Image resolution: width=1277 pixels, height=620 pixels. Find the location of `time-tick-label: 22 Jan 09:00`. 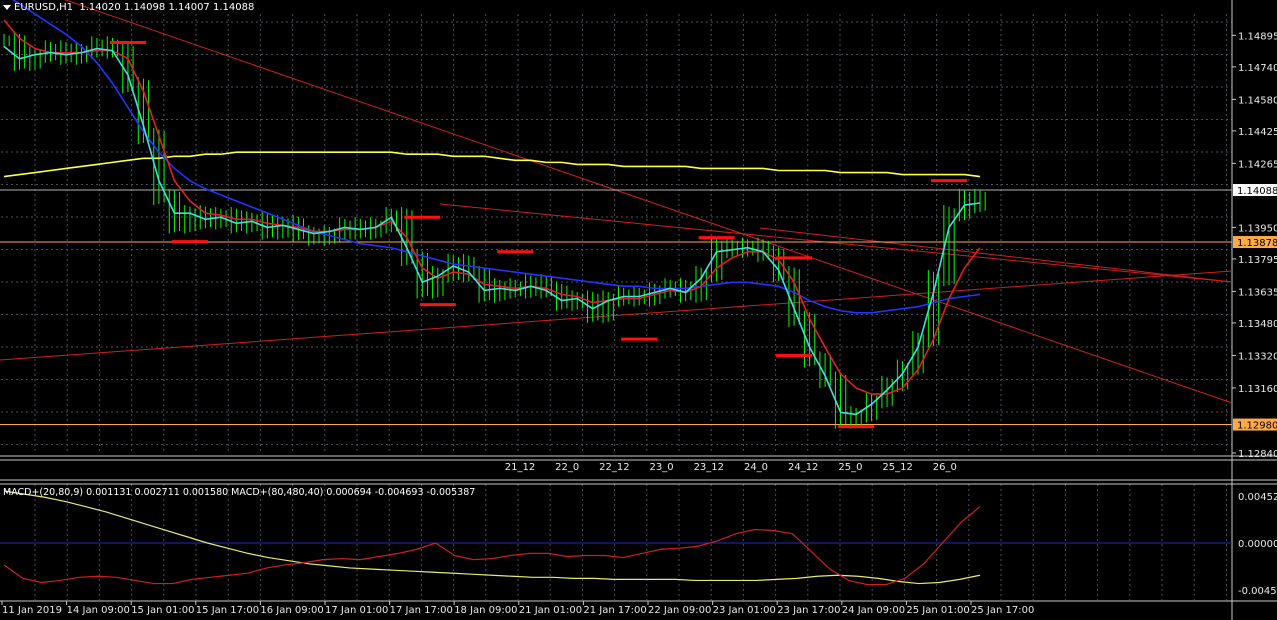

time-tick-label: 22 Jan 09:00 is located at coordinates (679, 610).